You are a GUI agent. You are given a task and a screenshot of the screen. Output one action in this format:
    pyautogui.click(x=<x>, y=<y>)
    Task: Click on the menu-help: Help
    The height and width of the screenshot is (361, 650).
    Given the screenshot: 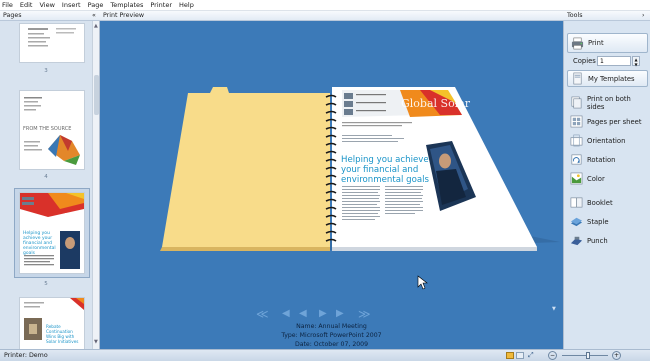 What is the action you would take?
    pyautogui.click(x=186, y=5)
    